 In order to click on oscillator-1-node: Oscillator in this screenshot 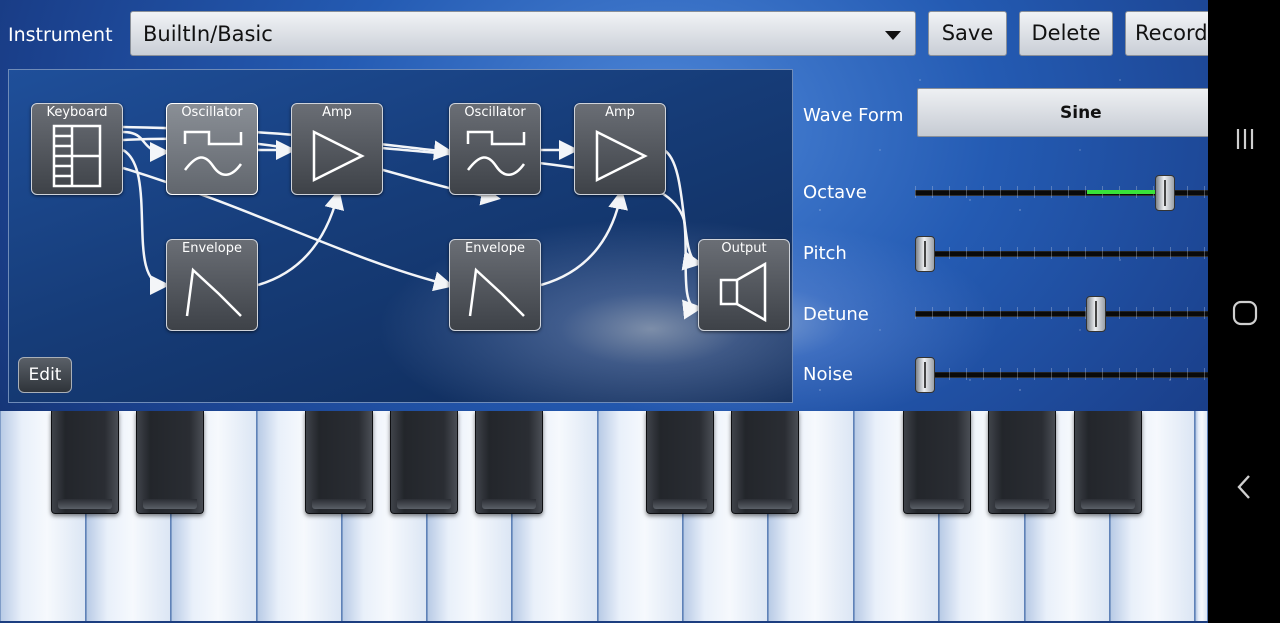, I will do `click(212, 149)`.